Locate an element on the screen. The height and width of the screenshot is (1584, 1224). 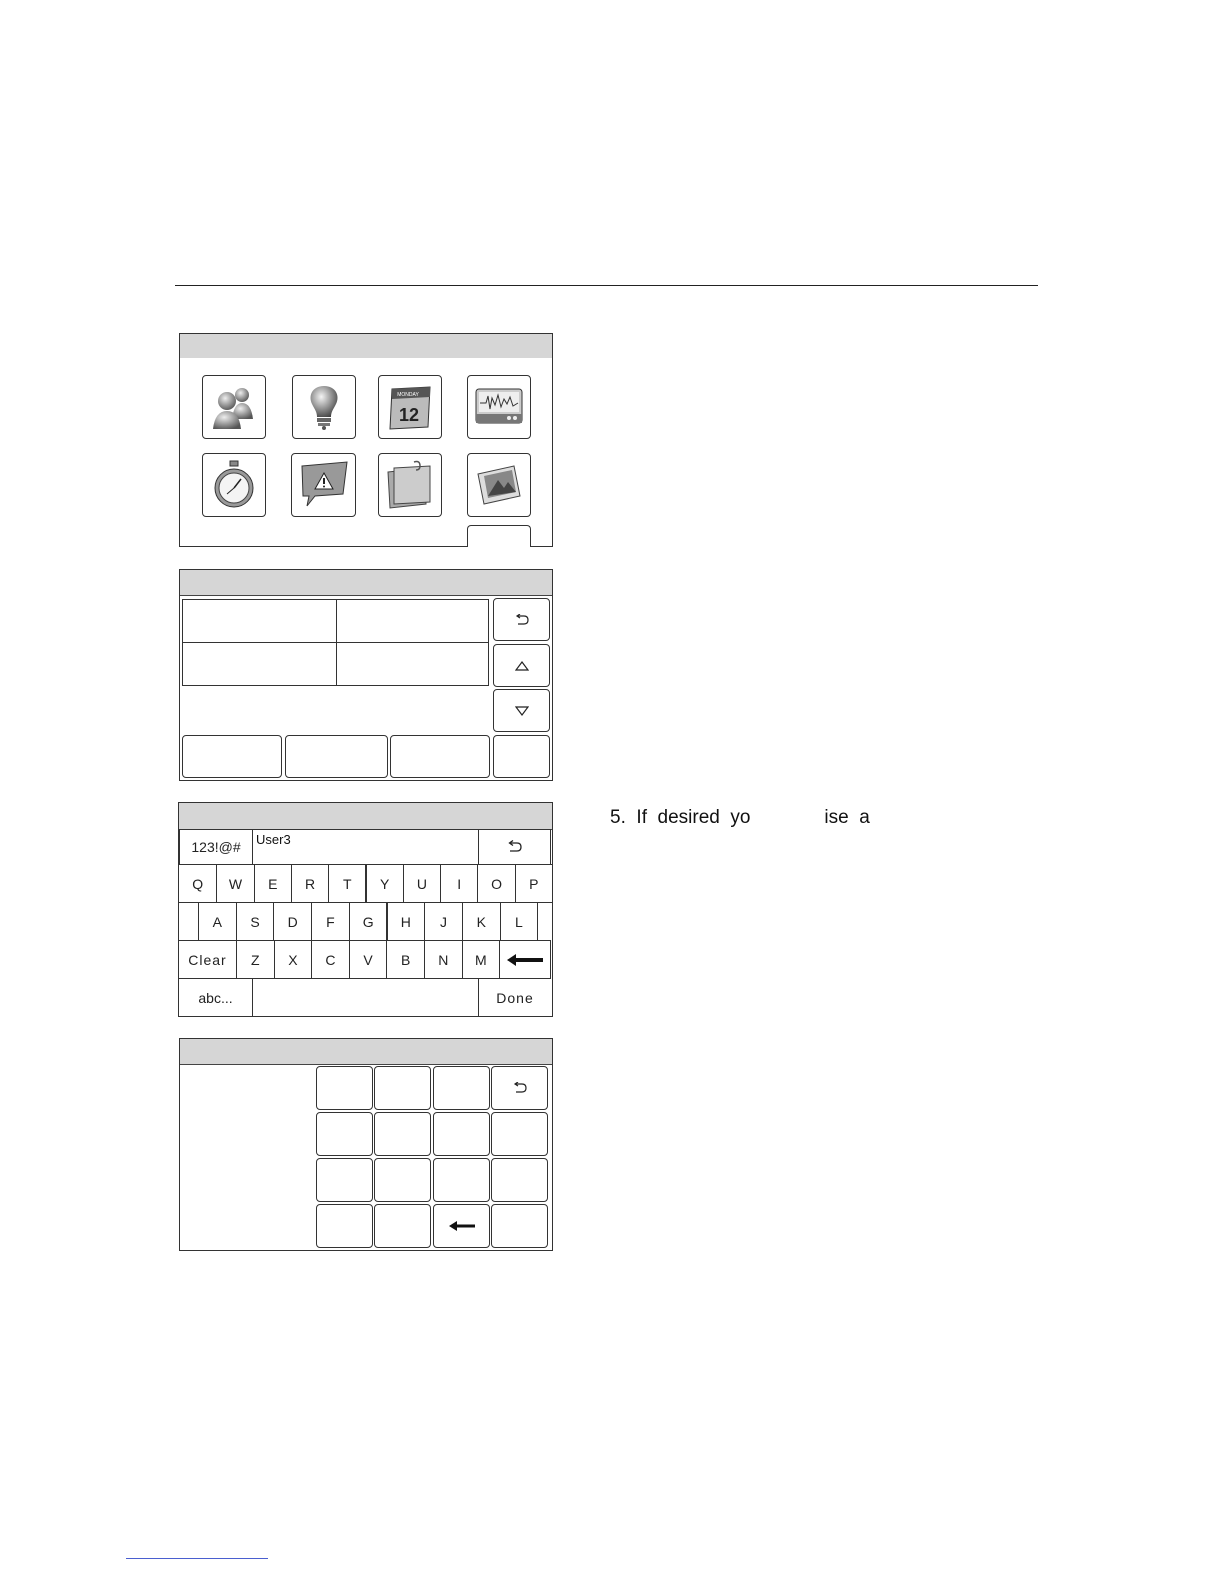
lightbulb-button is located at coordinates (324, 407).